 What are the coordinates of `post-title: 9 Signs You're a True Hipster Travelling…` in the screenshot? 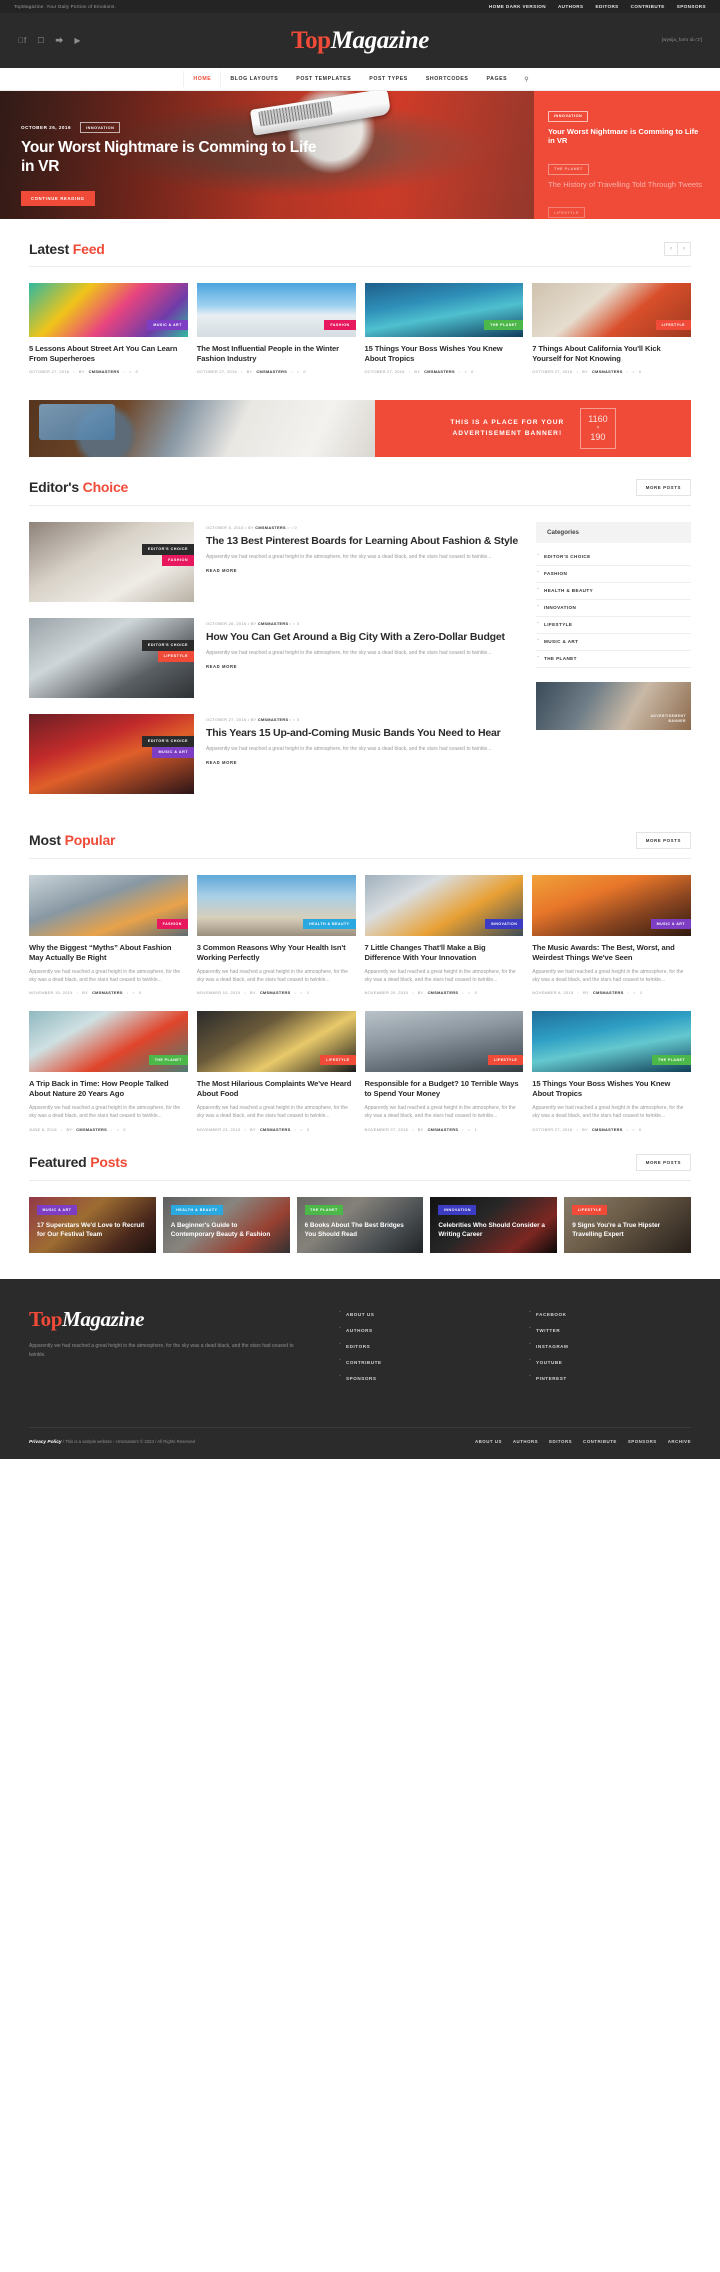 It's located at (627, 1230).